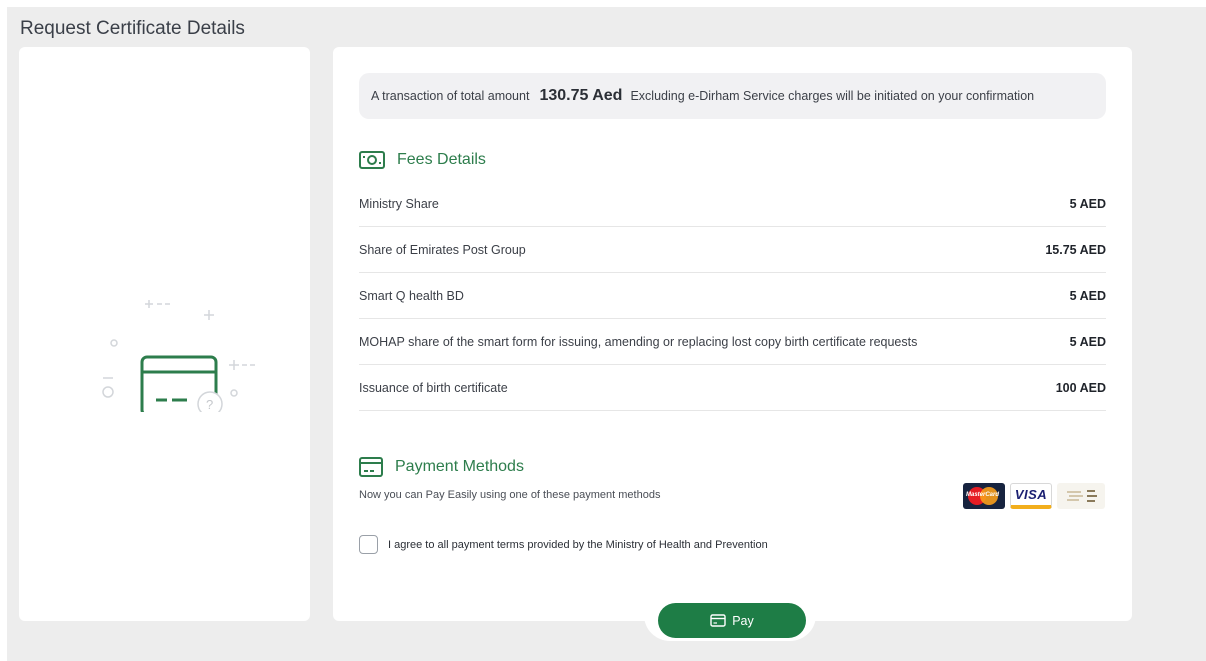 This screenshot has width=1206, height=661. I want to click on fee-row: Ministry Share 5 AED, so click(732, 204).